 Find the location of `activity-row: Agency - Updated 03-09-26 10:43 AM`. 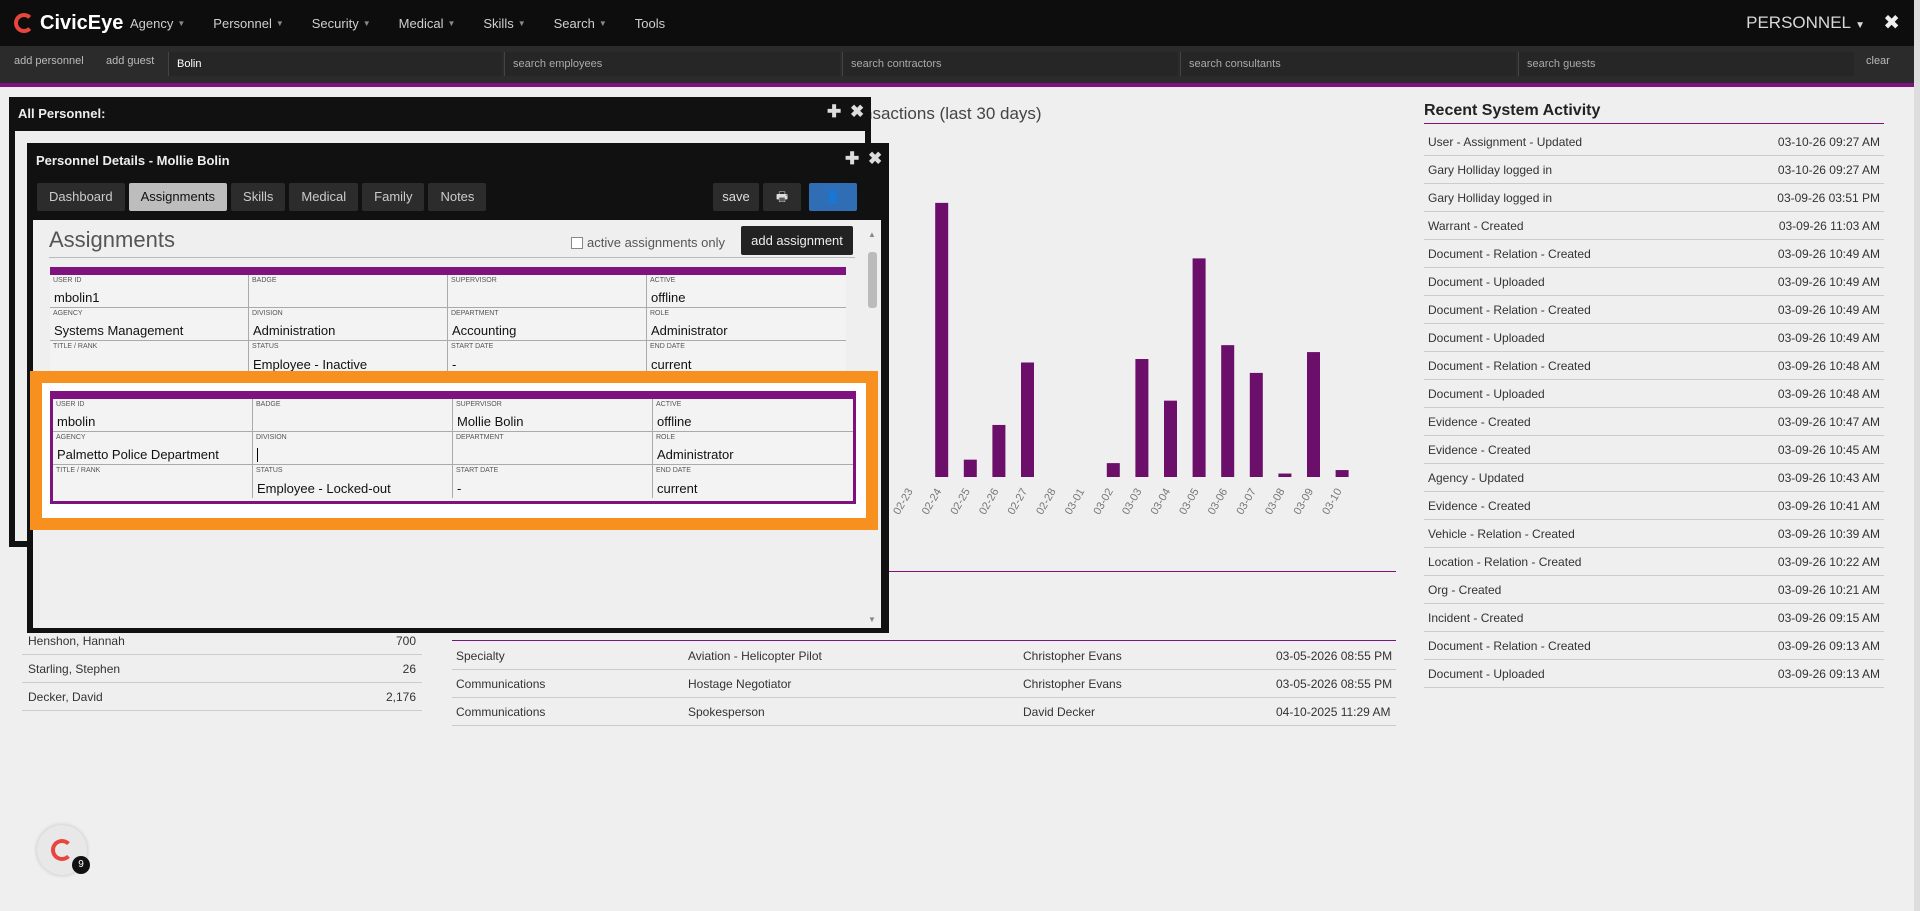

activity-row: Agency - Updated 03-09-26 10:43 AM is located at coordinates (1654, 478).